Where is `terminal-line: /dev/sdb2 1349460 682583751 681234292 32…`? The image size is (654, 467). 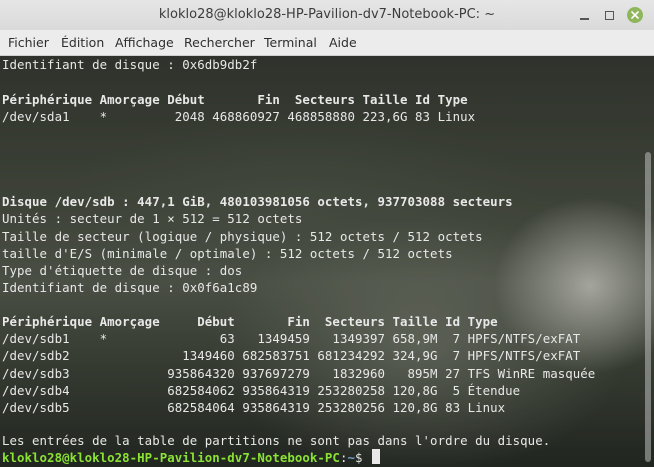 terminal-line: /dev/sdb2 1349460 682583751 681234292 32… is located at coordinates (291, 355).